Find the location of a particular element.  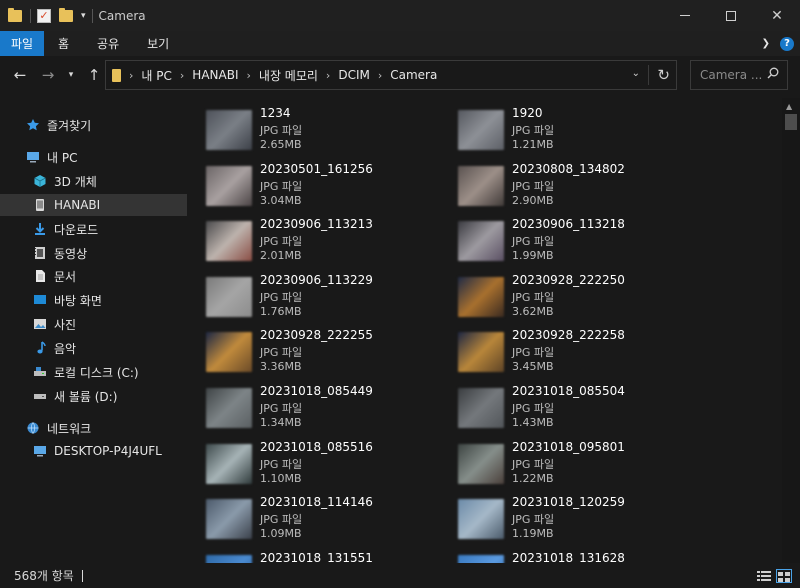

breadcrumb-hanabi: HANABI is located at coordinates (215, 75).